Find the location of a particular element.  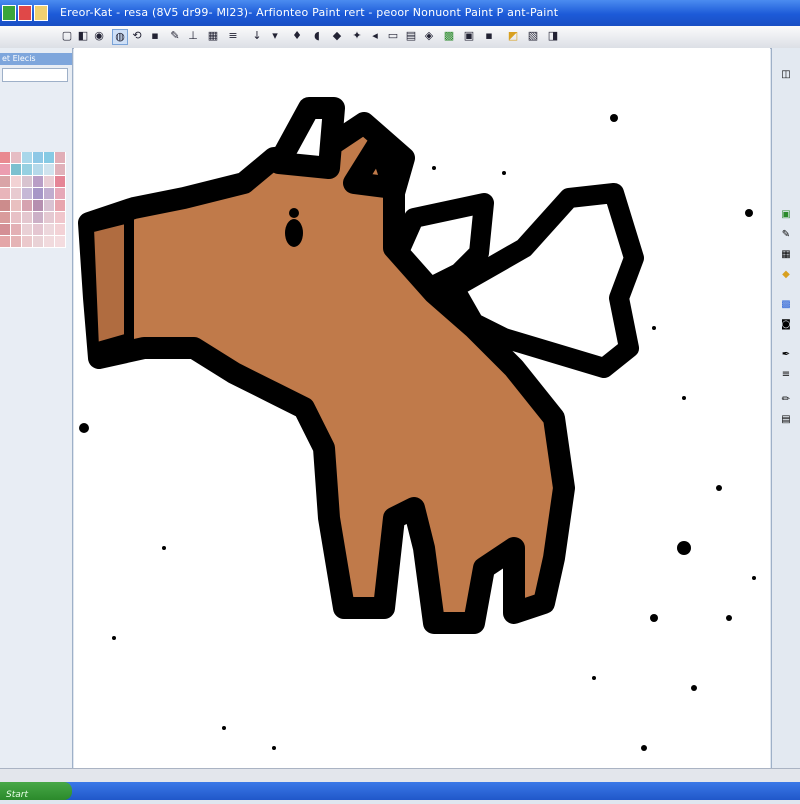

new-icon: ▢ is located at coordinates (67, 36).